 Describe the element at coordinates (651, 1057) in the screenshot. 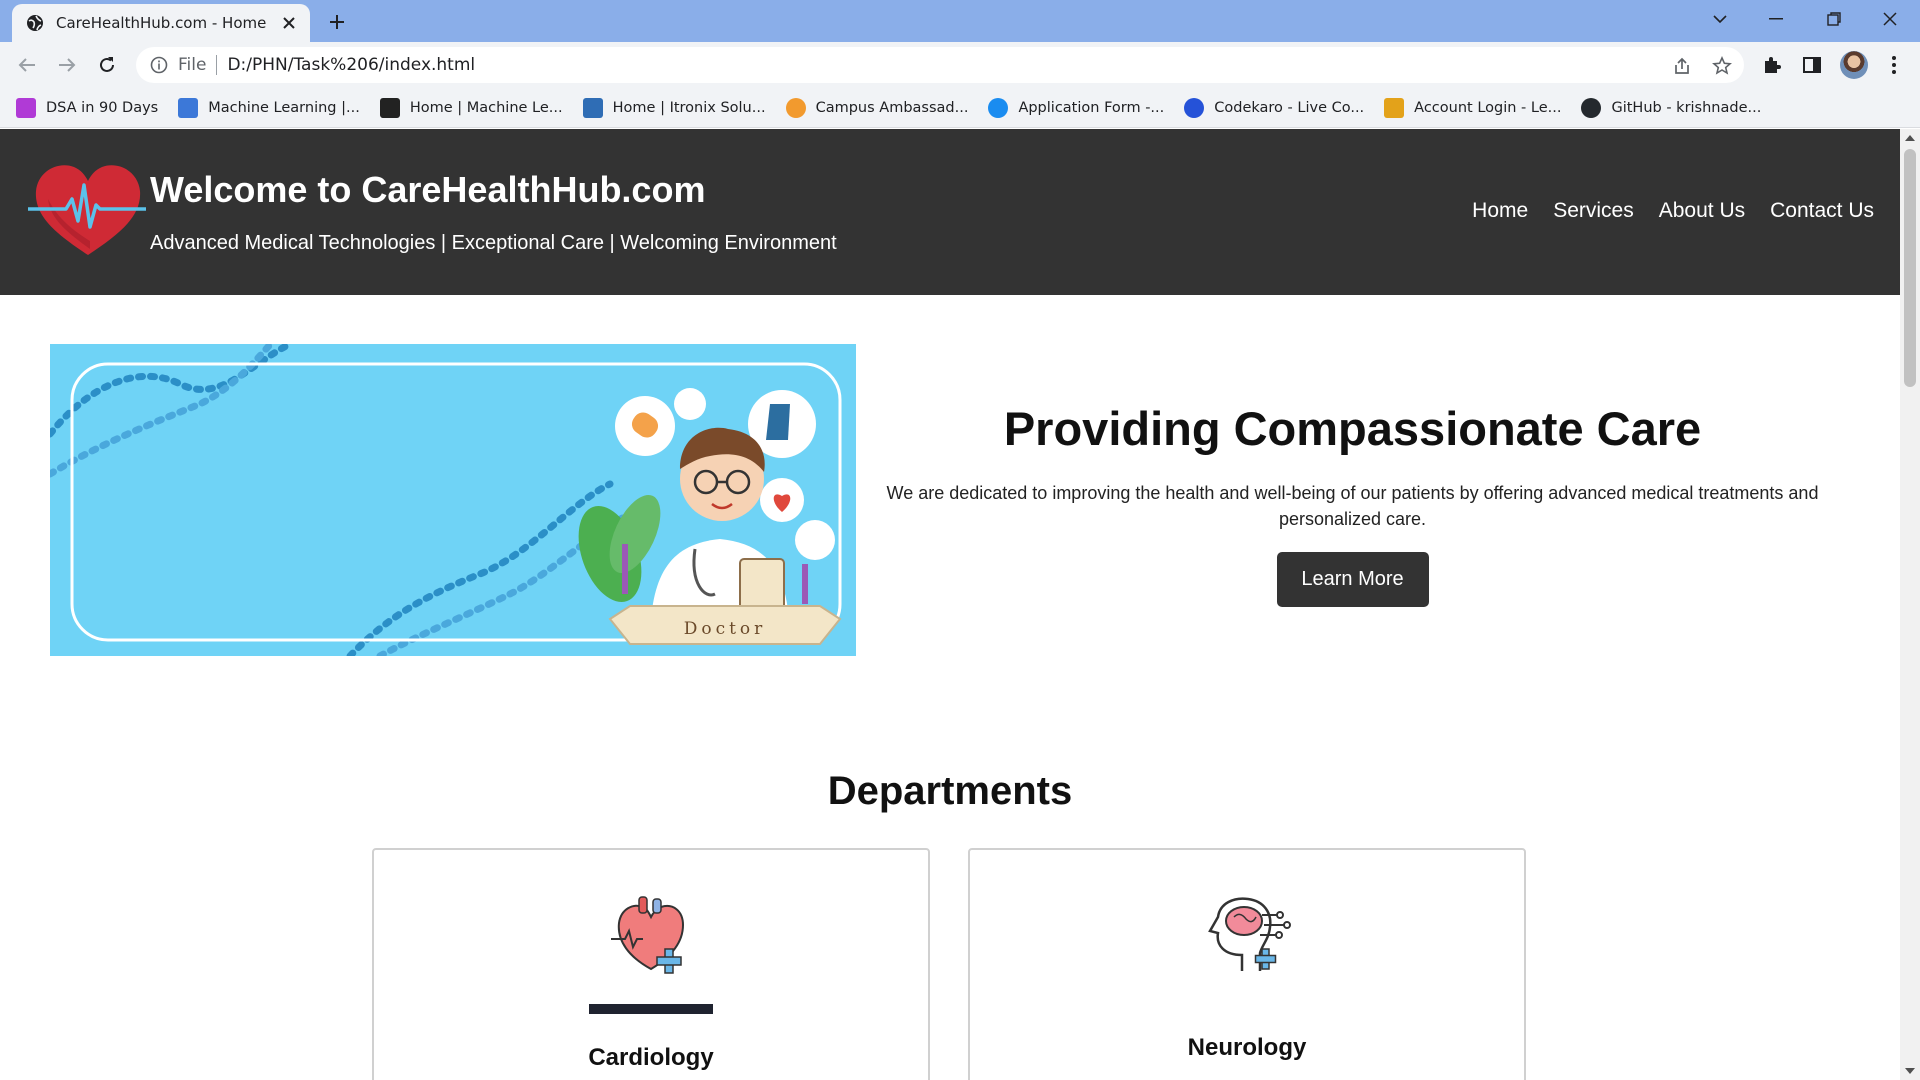

I see `department-name-cardiology: Cardiology` at that location.